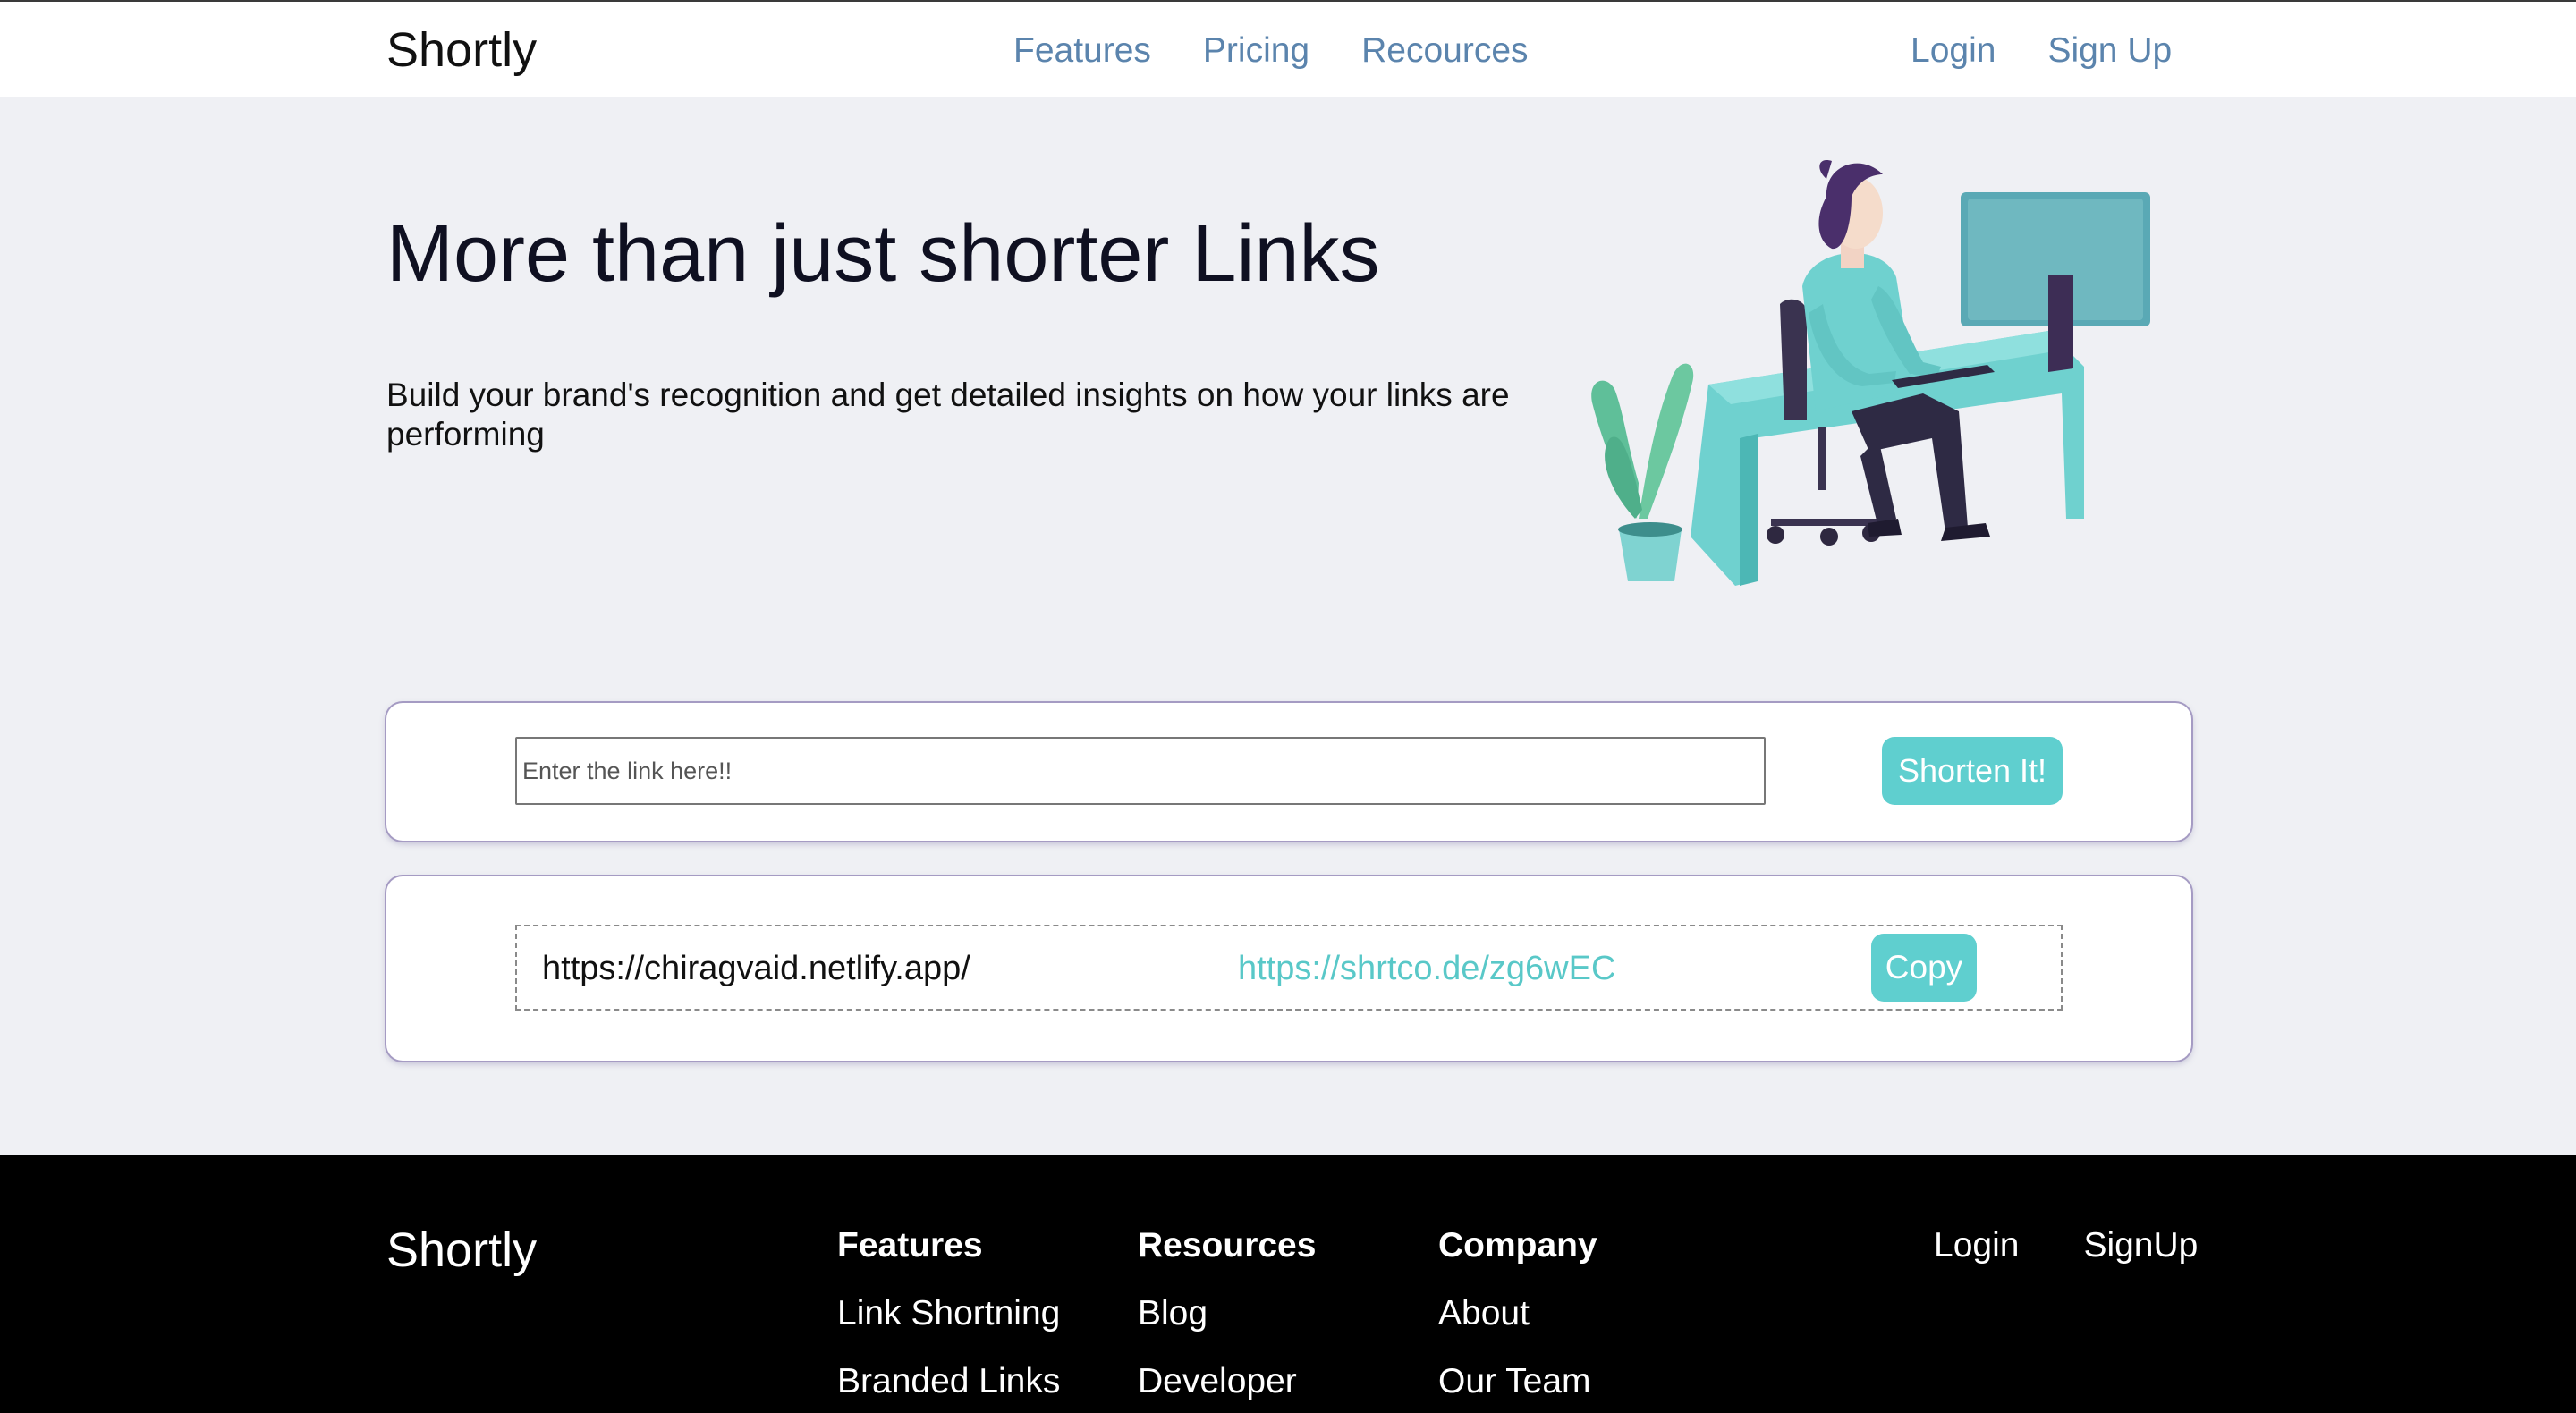 This screenshot has height=1413, width=2576. I want to click on footer-link: Link Shortning, so click(948, 1313).